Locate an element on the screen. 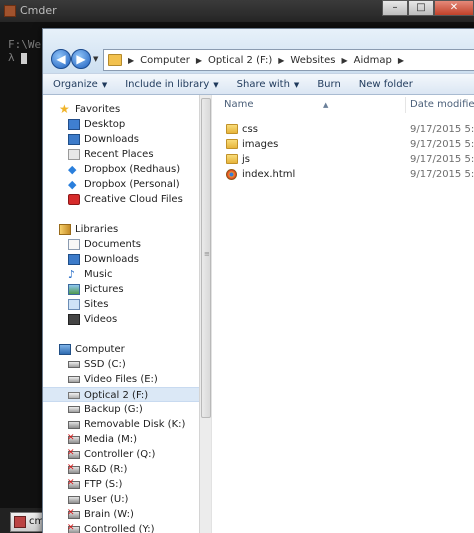  share-with-menu: Share with ▼ is located at coordinates (267, 84).